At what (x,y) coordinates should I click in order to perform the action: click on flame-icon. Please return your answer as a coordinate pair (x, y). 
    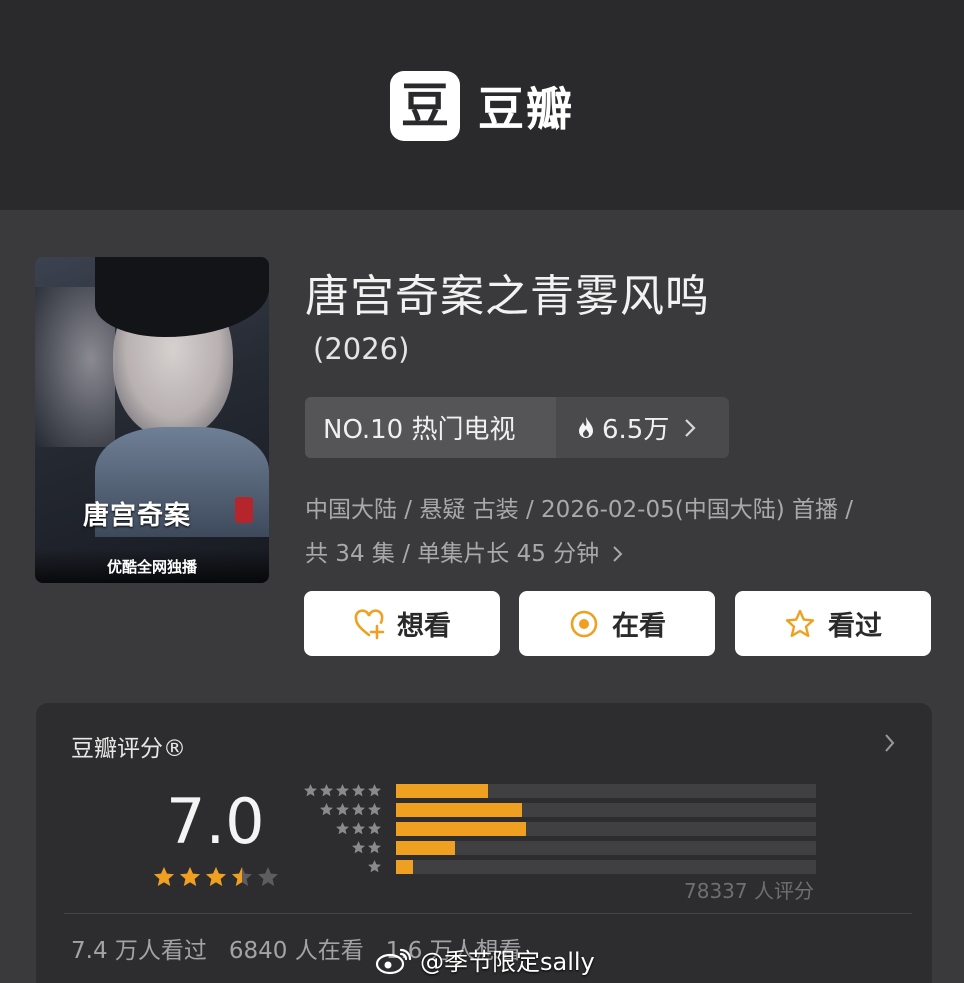
    Looking at the image, I should click on (586, 427).